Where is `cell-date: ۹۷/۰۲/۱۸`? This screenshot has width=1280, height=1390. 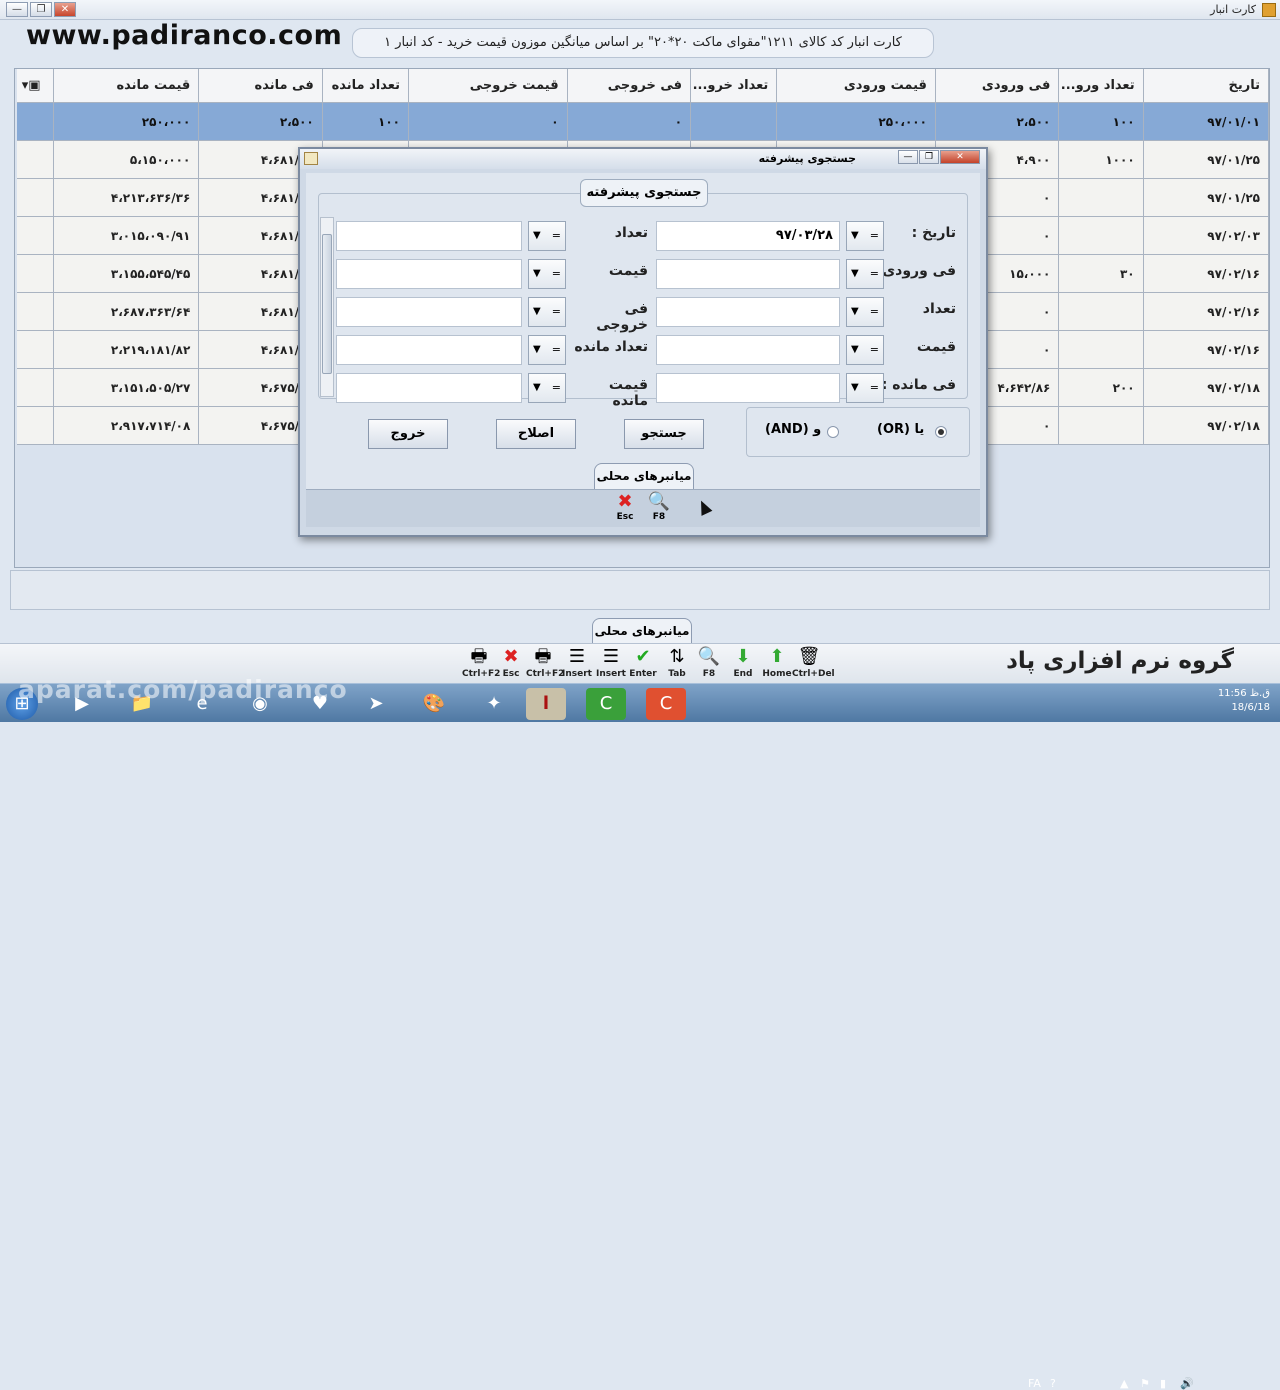 cell-date: ۹۷/۰۲/۱۸ is located at coordinates (1206, 426).